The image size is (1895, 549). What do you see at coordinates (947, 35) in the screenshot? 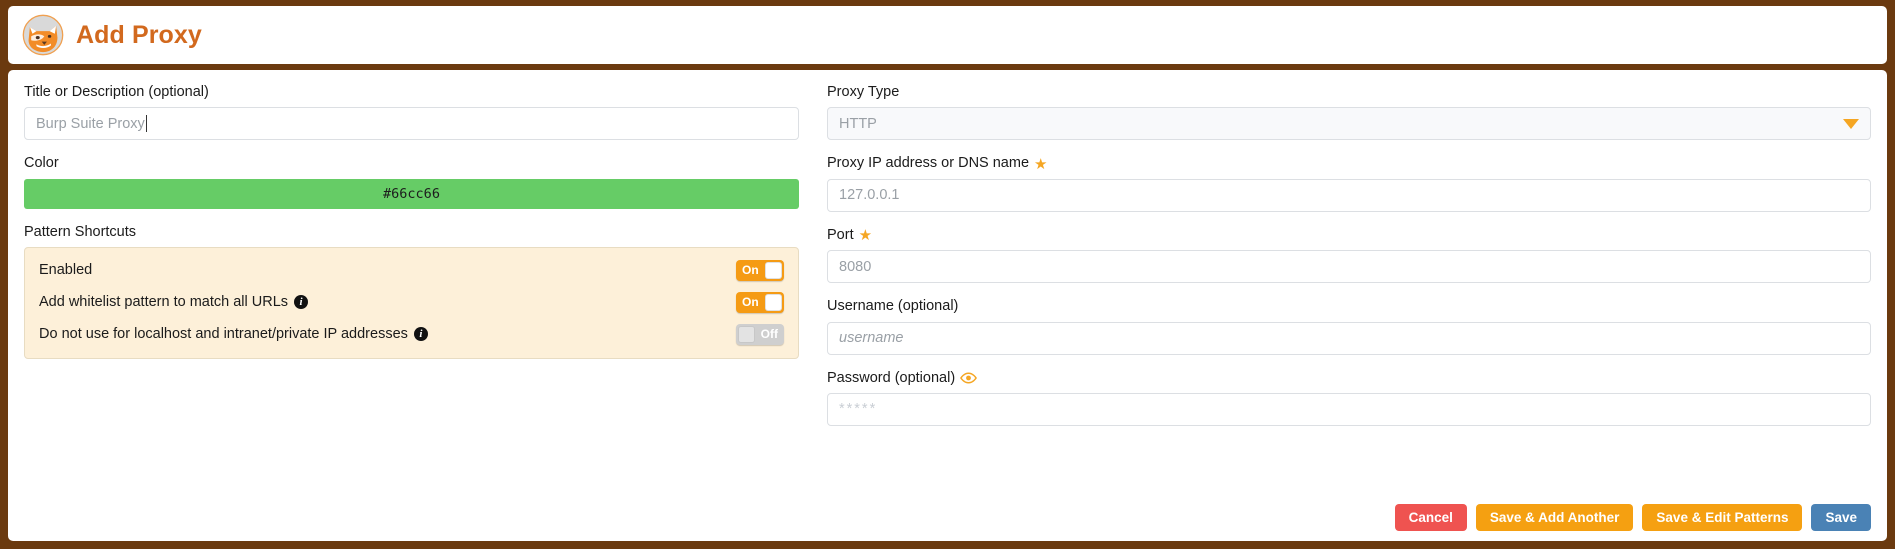
I see `window-header: Add Proxy` at bounding box center [947, 35].